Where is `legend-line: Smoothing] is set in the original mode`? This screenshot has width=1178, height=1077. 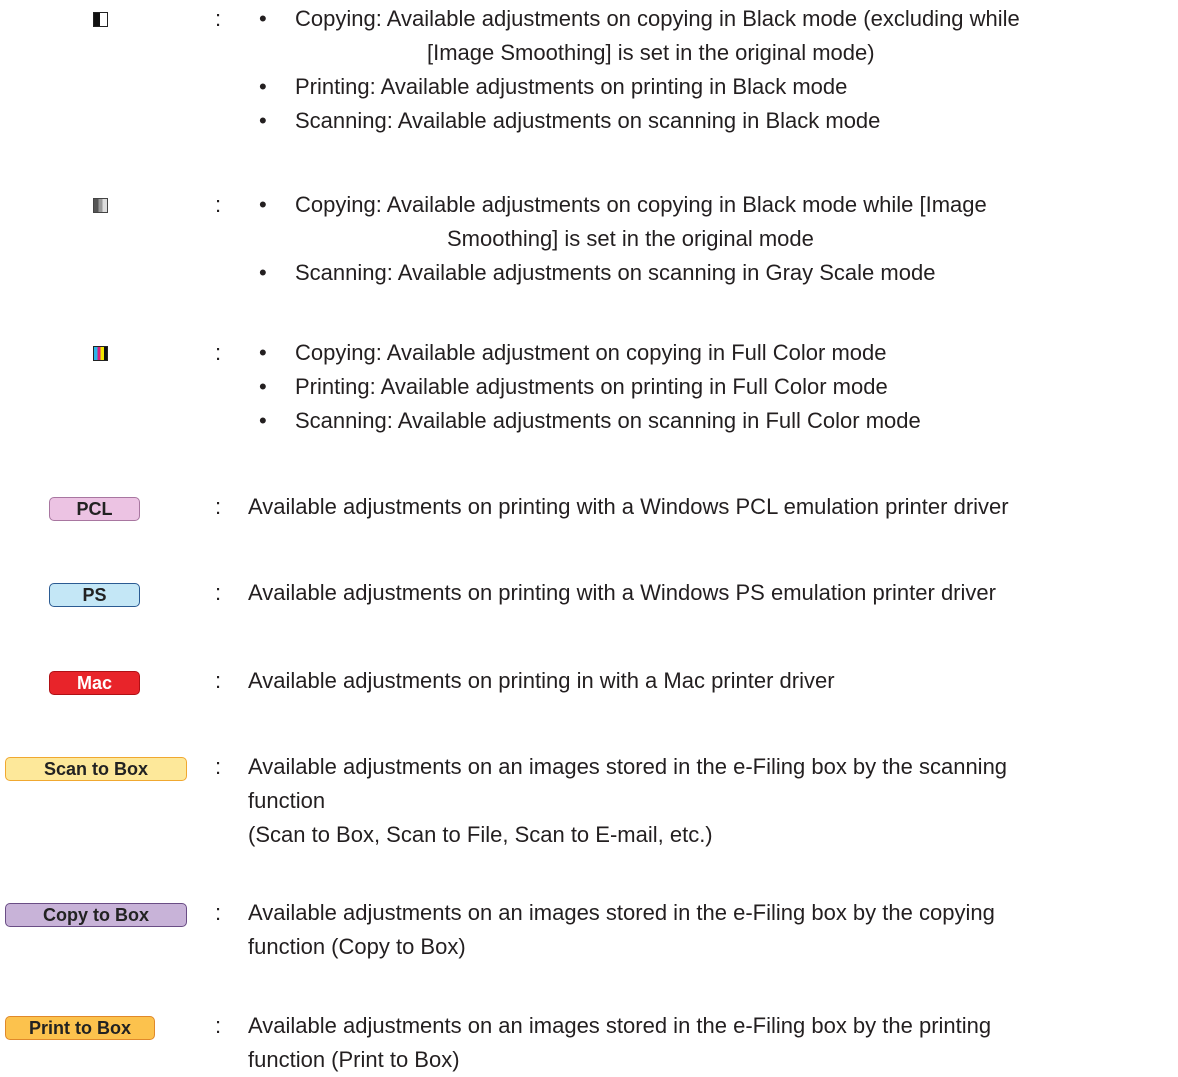 legend-line: Smoothing] is set in the original mode is located at coordinates (630, 238).